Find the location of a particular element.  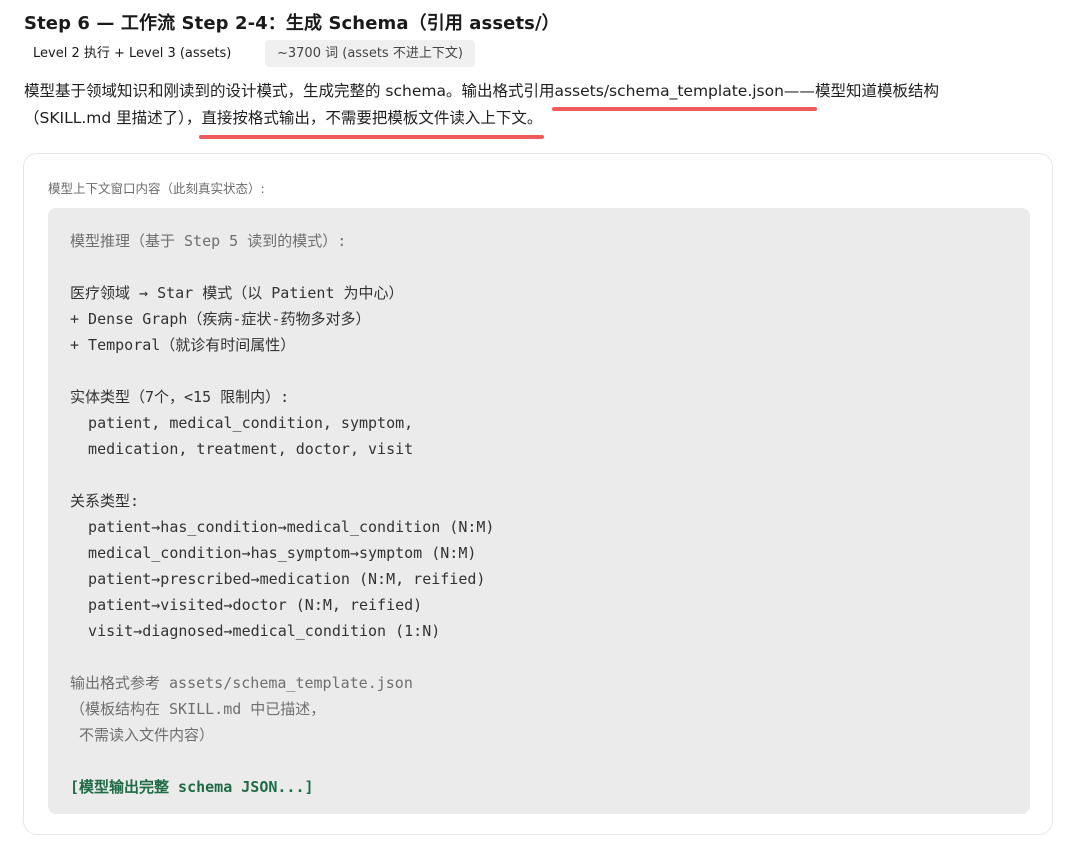

description-line-2-prefix: （SKILL.md 里描述了）， is located at coordinates (113, 118).